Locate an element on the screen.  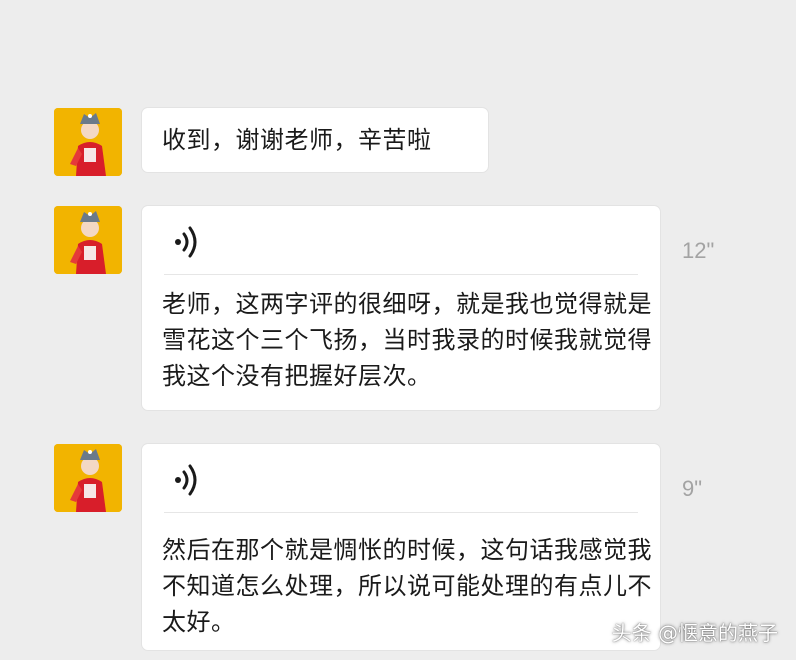
transcript-line: 不知道怎么处理，所以说可能处理的有点儿不 is located at coordinates (407, 586).